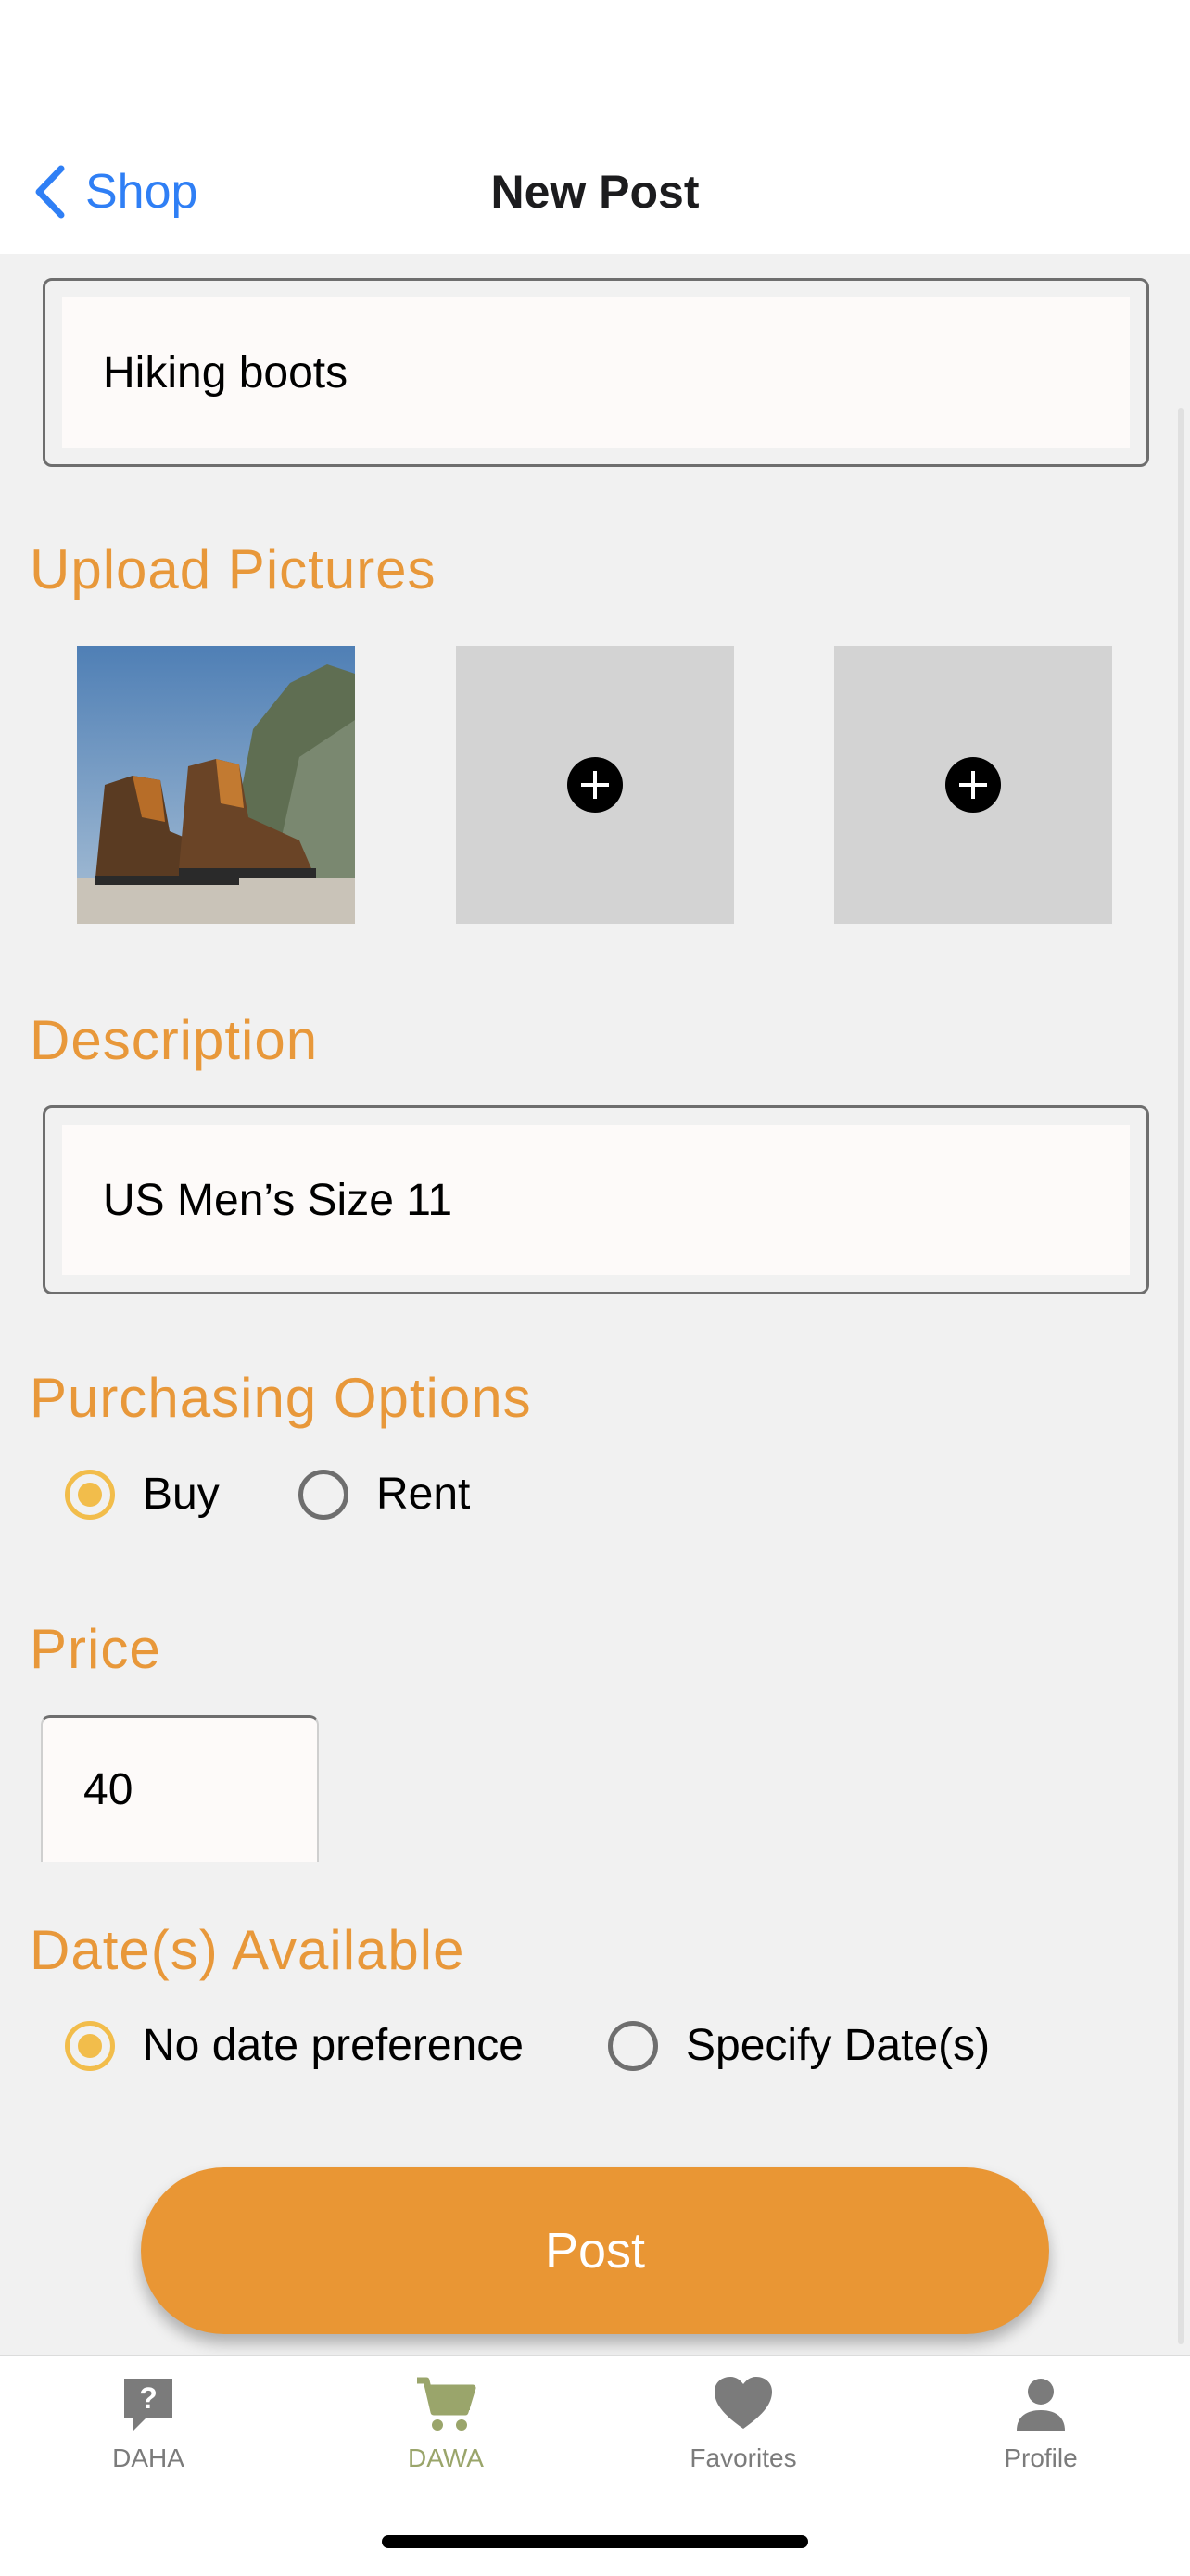 This screenshot has width=1190, height=2576. Describe the element at coordinates (95, 1649) in the screenshot. I see `price-heading: Price` at that location.